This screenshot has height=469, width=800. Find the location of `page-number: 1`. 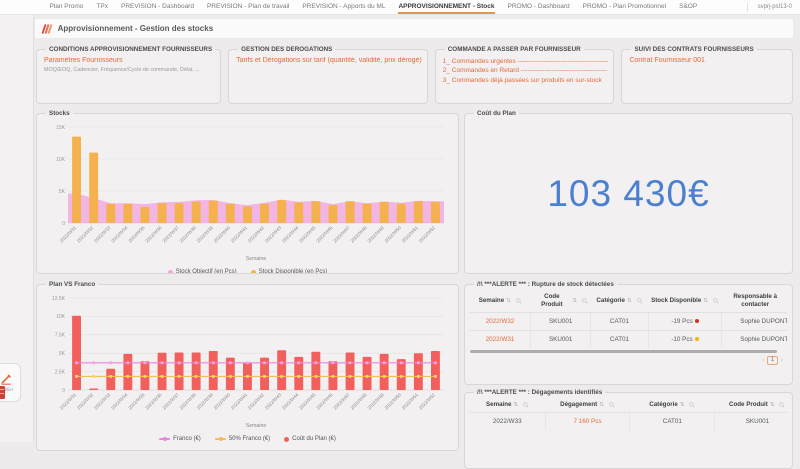

page-number: 1 is located at coordinates (772, 360).